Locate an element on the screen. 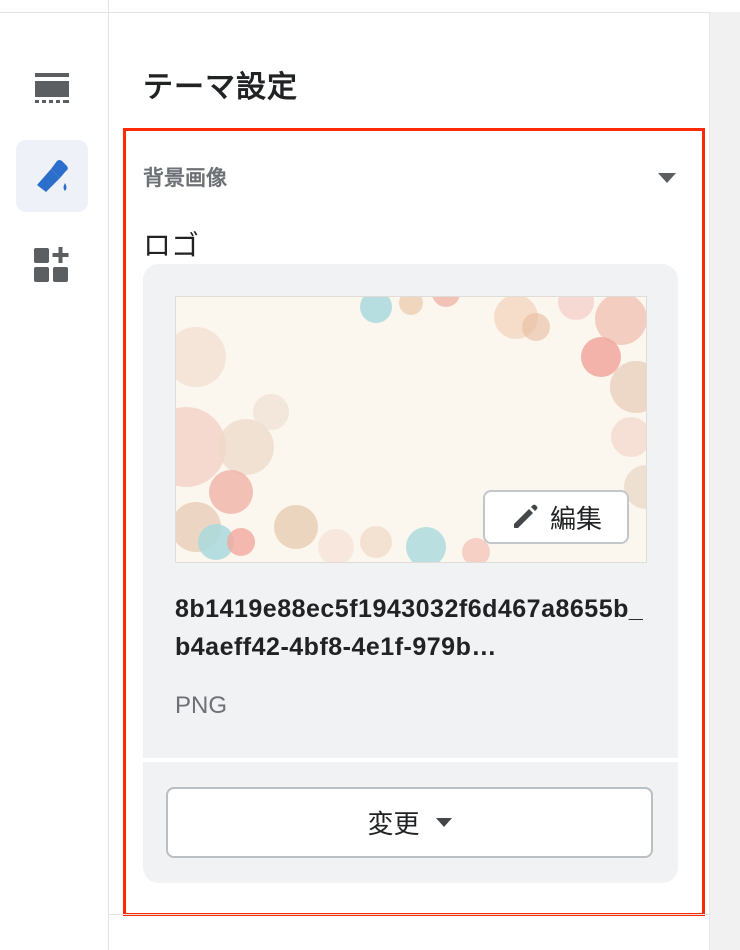 The width and height of the screenshot is (740, 950). rail-item-theme-settings is located at coordinates (52, 176).